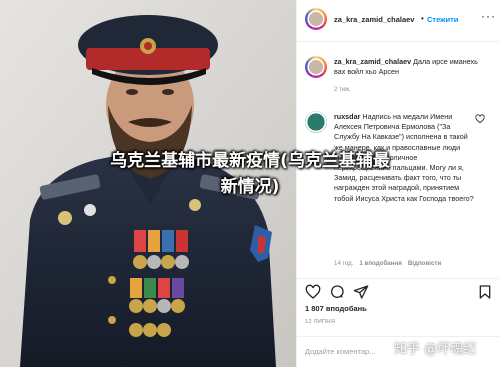 The image size is (500, 367). I want to click on post-header: za_kra_zamid_chalaev • Стежити ···, so click(398, 21).